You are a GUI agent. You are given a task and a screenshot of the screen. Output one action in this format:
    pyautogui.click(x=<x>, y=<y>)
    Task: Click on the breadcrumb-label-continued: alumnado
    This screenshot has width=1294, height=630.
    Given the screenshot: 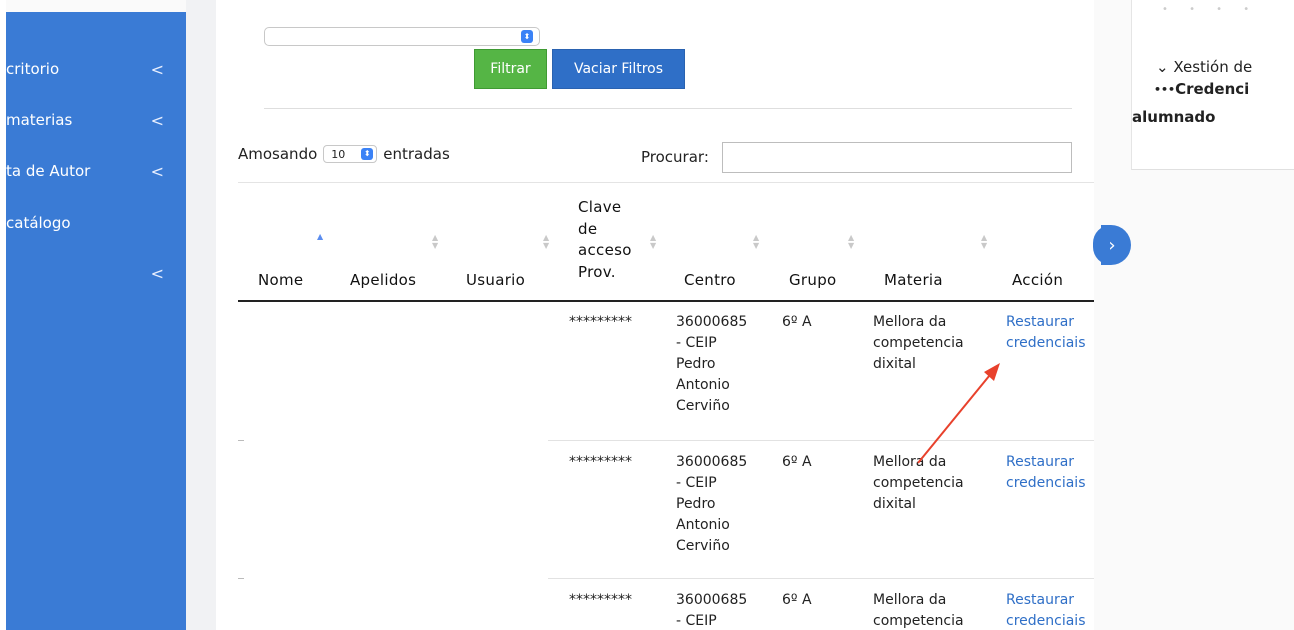 What is the action you would take?
    pyautogui.click(x=1174, y=117)
    